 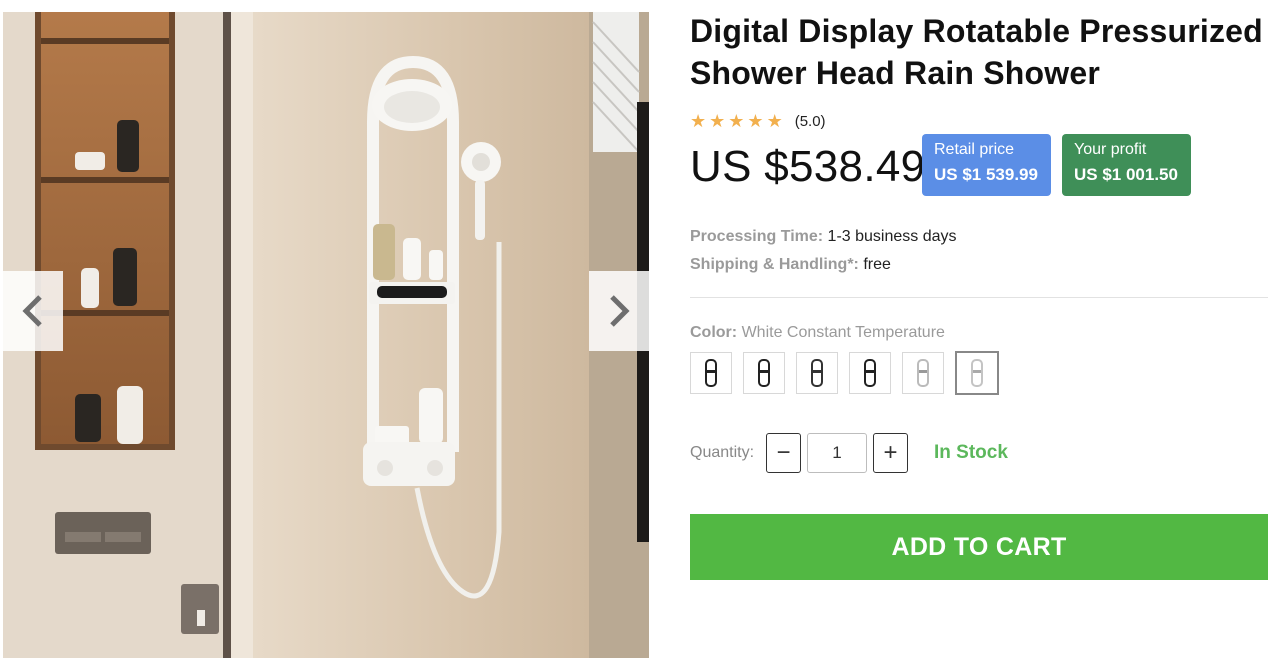 What do you see at coordinates (714, 332) in the screenshot?
I see `color-label: Color:` at bounding box center [714, 332].